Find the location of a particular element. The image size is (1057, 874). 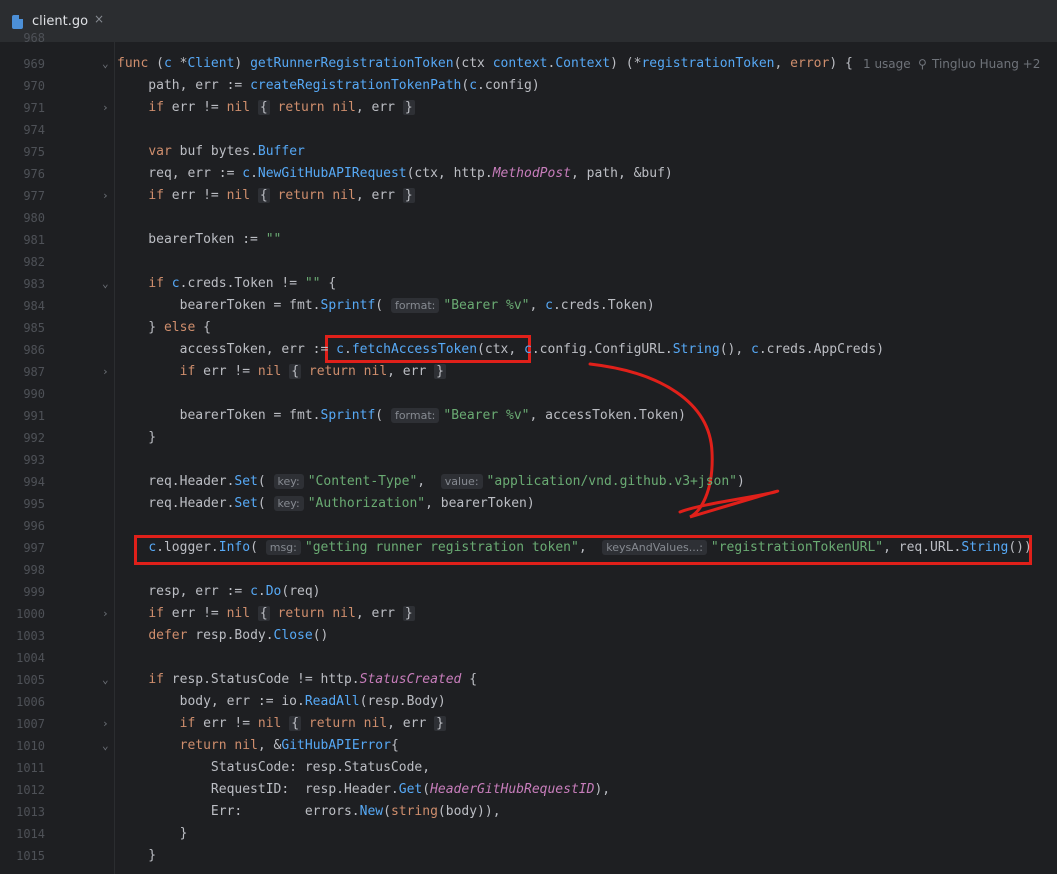

line-number: 983 is located at coordinates (34, 284).